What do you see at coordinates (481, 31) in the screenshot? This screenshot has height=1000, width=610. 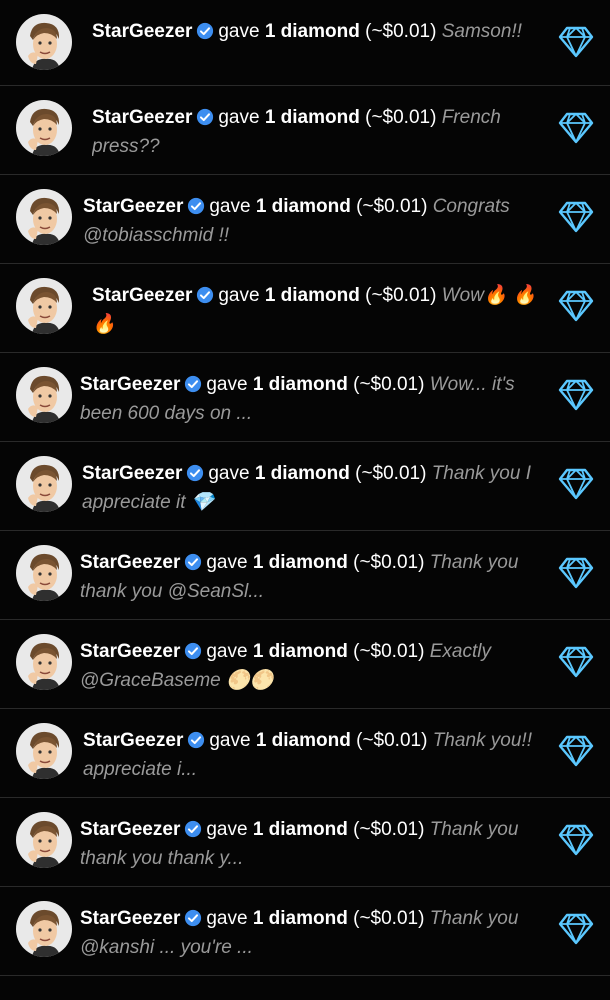 I see `gift-message: Samson!!` at bounding box center [481, 31].